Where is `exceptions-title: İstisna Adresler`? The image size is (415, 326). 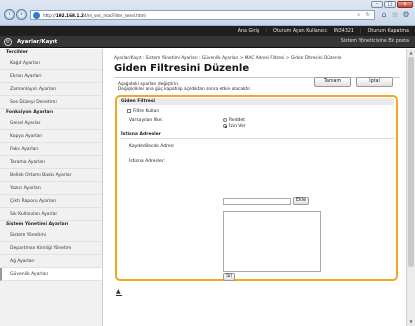
exceptions-title: İstisna Adresler is located at coordinates (141, 134).